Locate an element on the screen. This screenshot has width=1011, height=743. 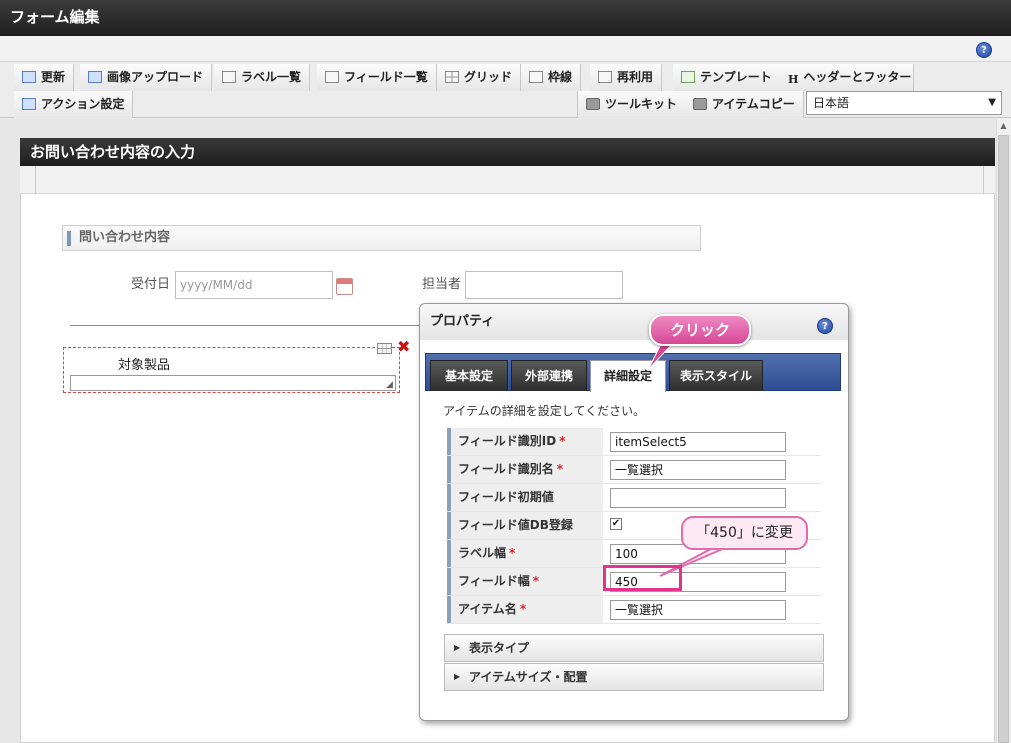
field-db-register-label: フィールド値DB登録 is located at coordinates (515, 525).